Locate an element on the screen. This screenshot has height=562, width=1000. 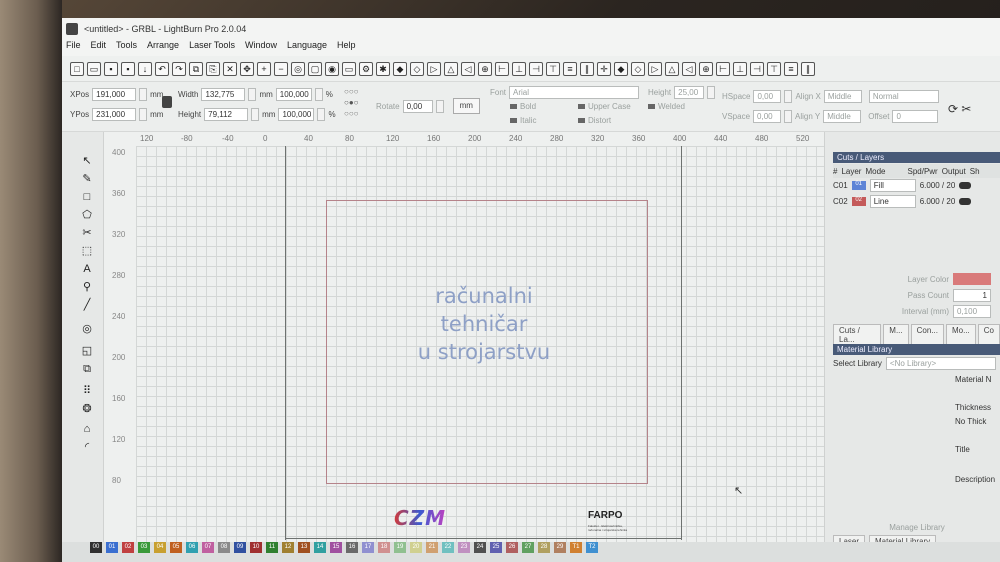
menu-file: File is located at coordinates (73, 48).